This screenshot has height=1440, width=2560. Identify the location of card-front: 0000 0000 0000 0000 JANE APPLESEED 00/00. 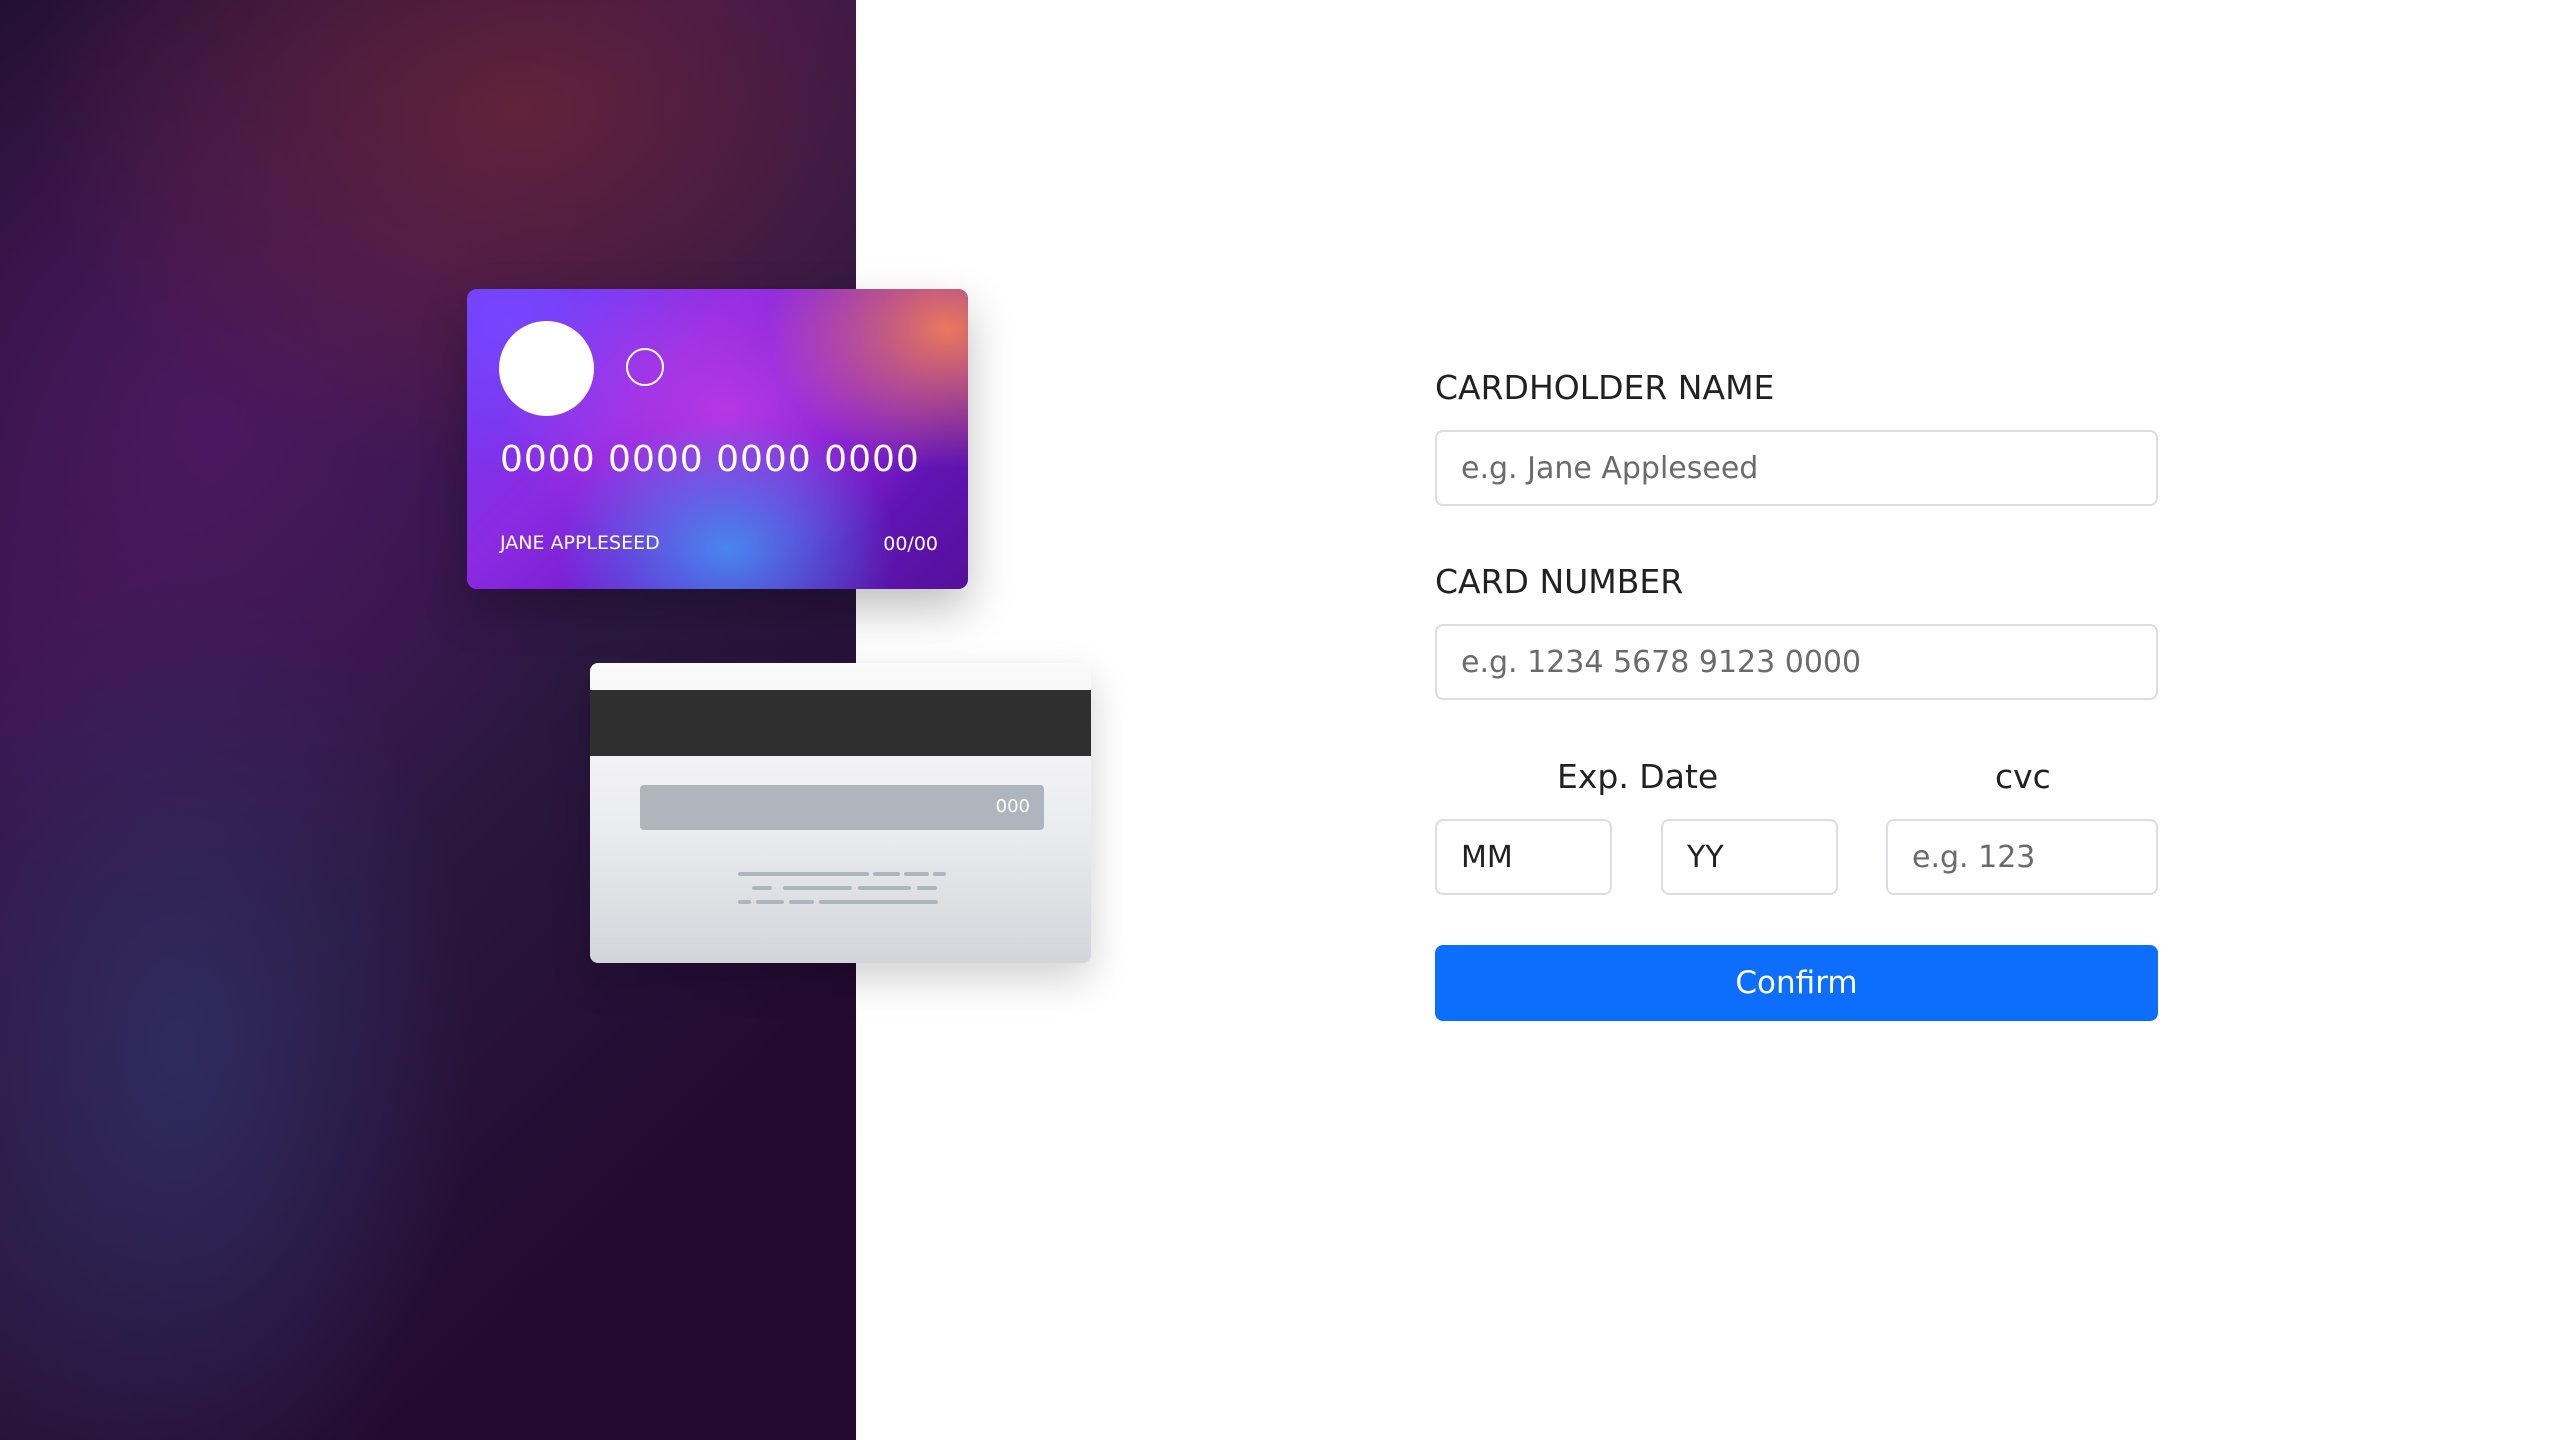
(717, 439).